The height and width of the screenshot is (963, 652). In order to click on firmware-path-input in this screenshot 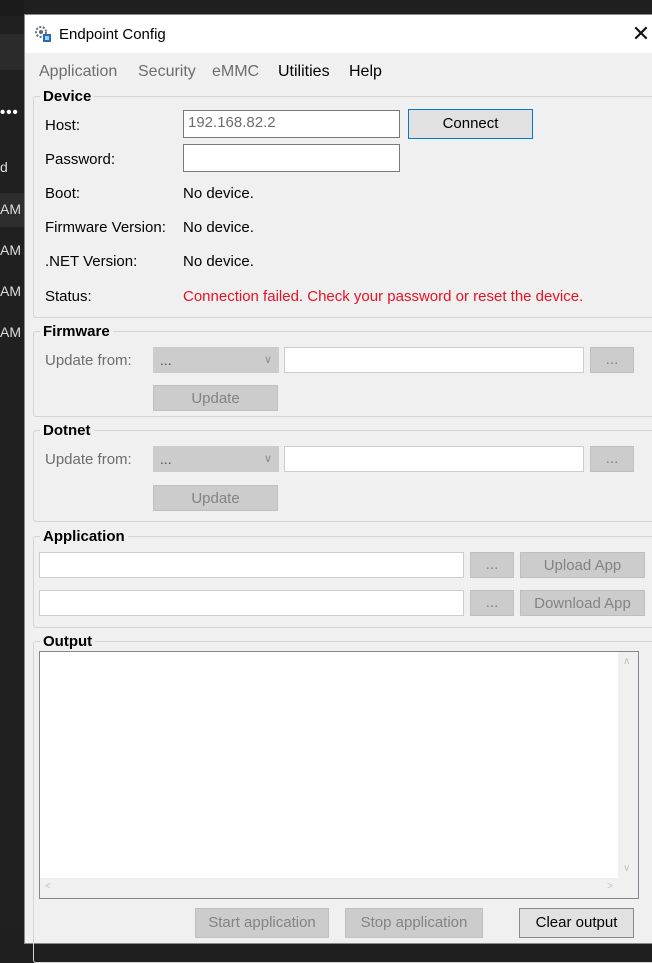, I will do `click(434, 360)`.